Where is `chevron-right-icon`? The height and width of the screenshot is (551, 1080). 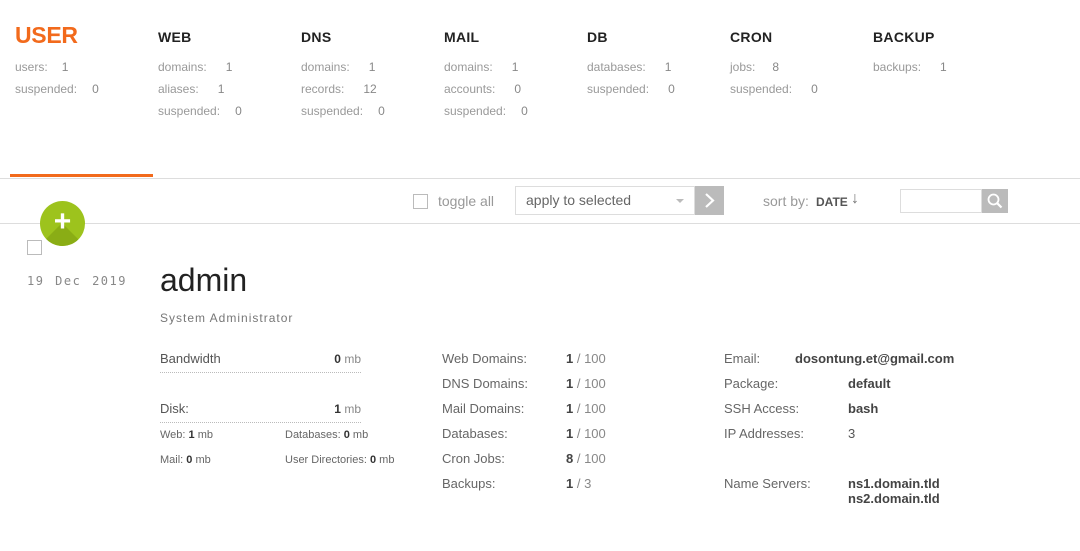 chevron-right-icon is located at coordinates (710, 200).